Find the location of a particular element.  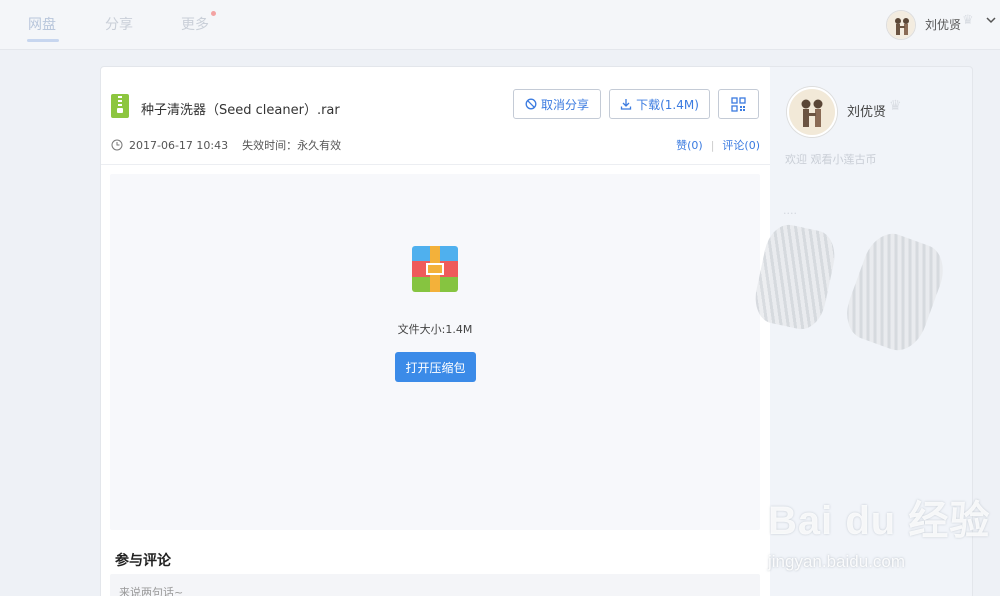

tab-share: 分享 is located at coordinates (119, 24).